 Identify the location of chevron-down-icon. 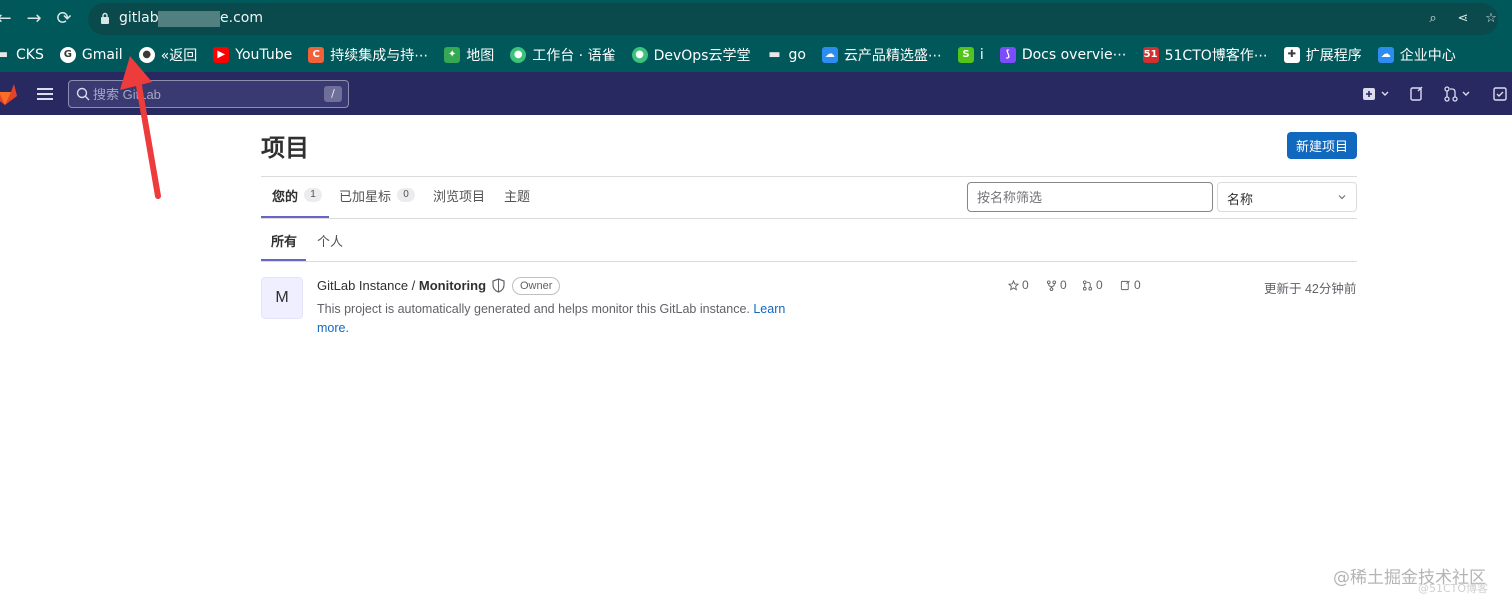
(1342, 197).